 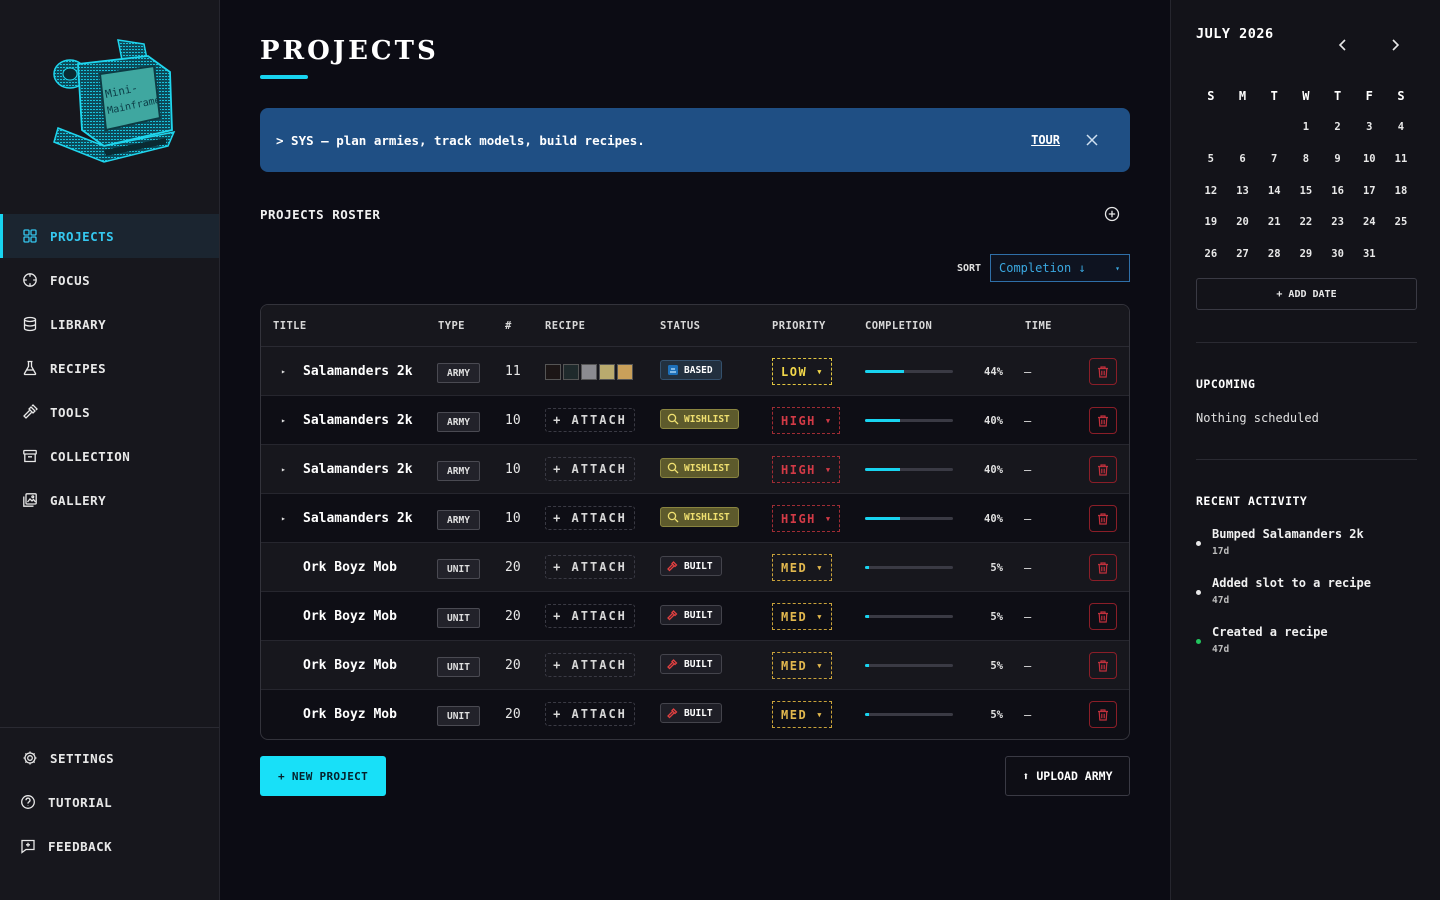 I want to click on status-badge: BASED, so click(x=691, y=370).